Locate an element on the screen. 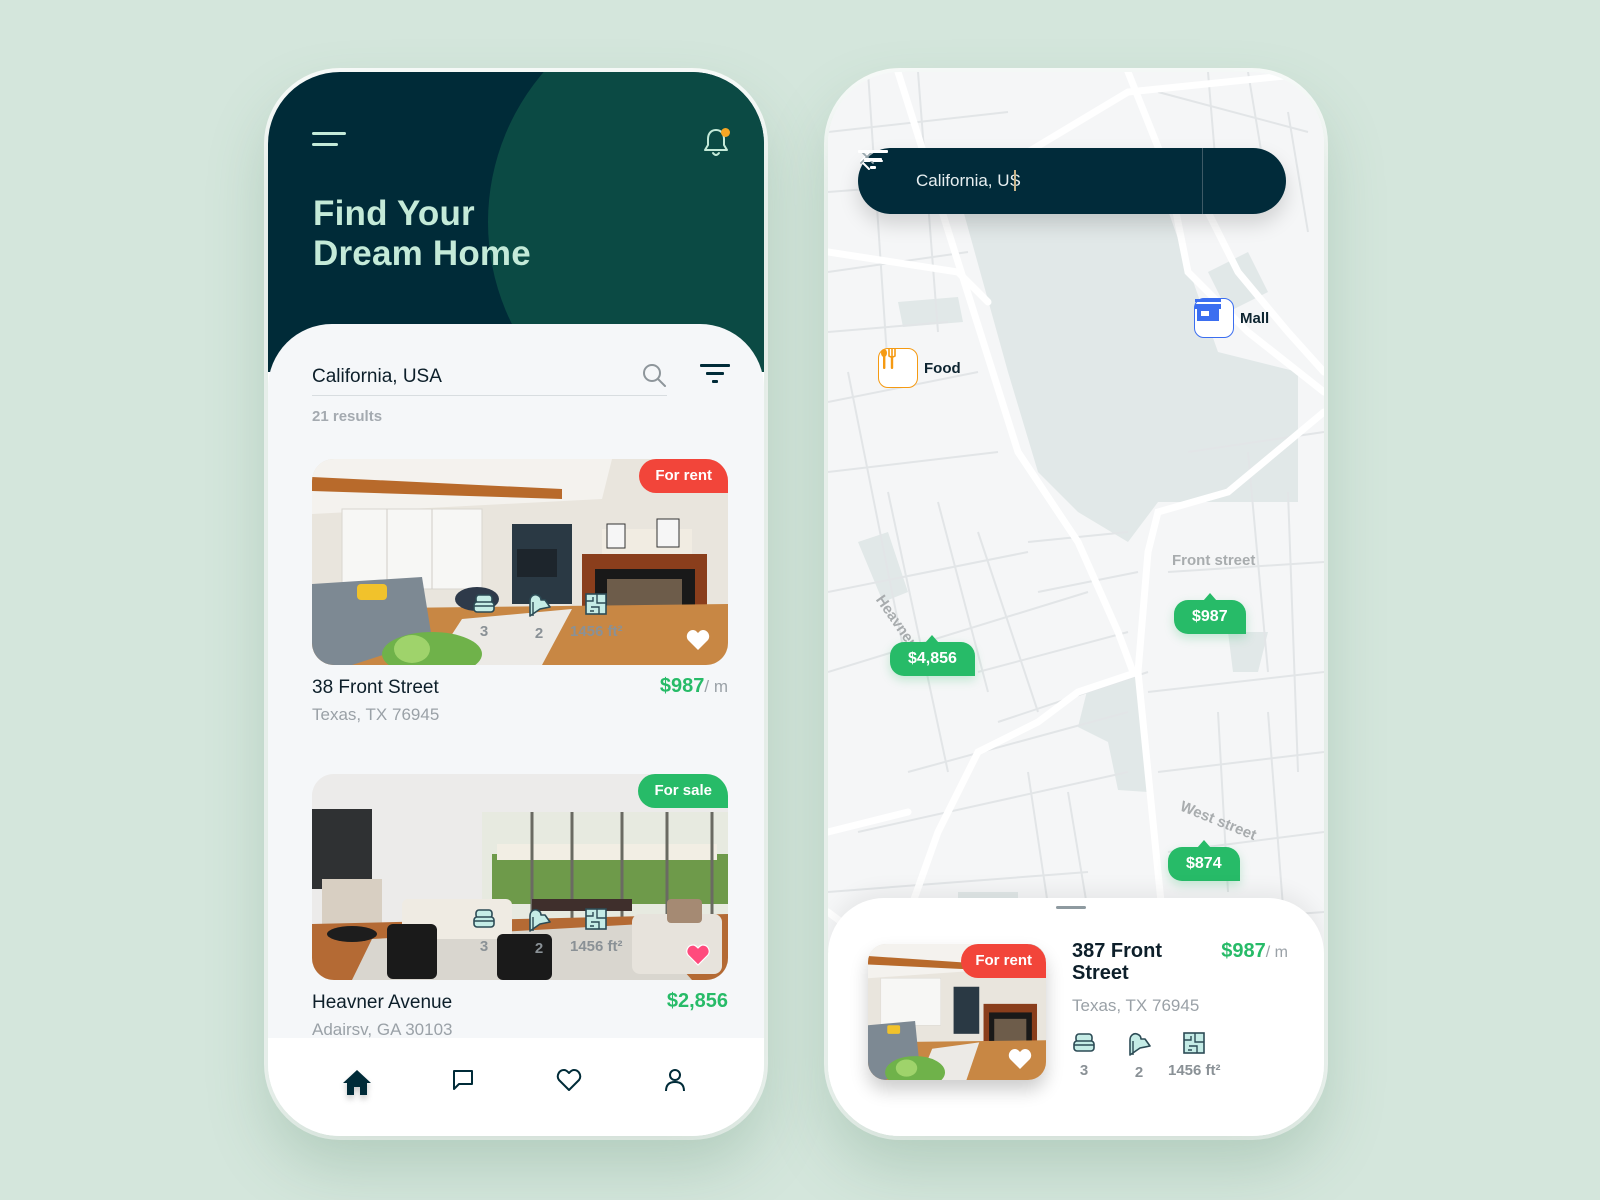 This screenshot has width=1600, height=1200. search-icon is located at coordinates (654, 375).